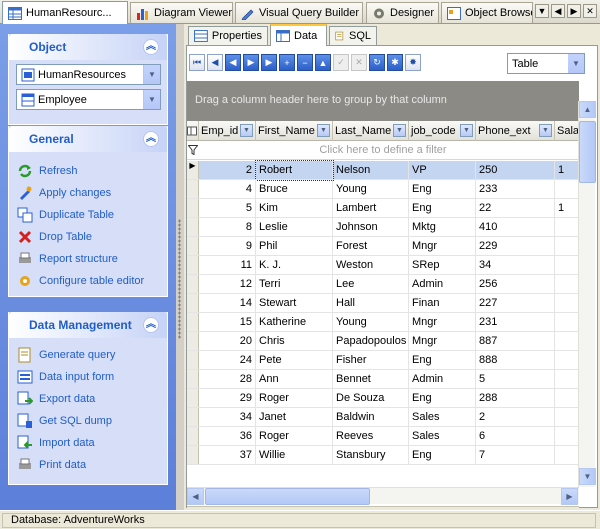 This screenshot has width=600, height=529. What do you see at coordinates (64, 421) in the screenshot?
I see `get-sql-dump-link: Get SQL dump` at bounding box center [64, 421].